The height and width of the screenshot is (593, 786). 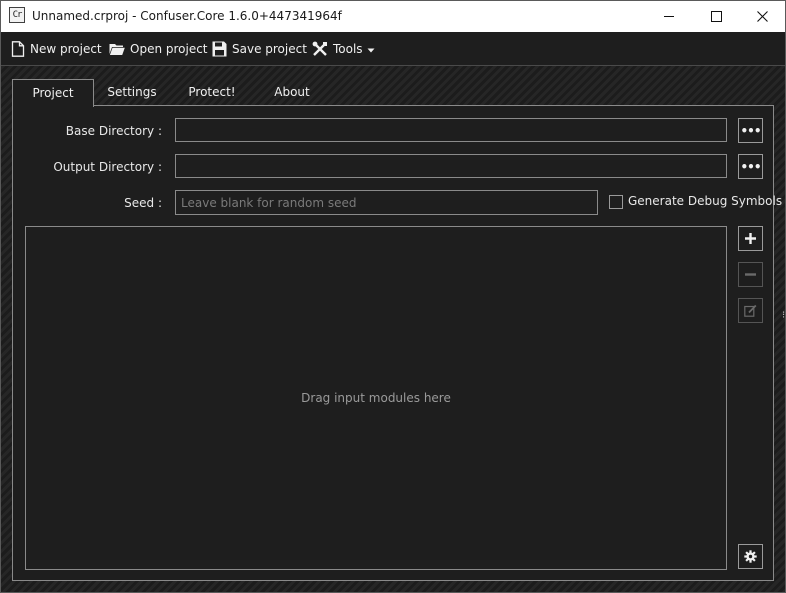 I want to click on tab-about: About, so click(x=292, y=92).